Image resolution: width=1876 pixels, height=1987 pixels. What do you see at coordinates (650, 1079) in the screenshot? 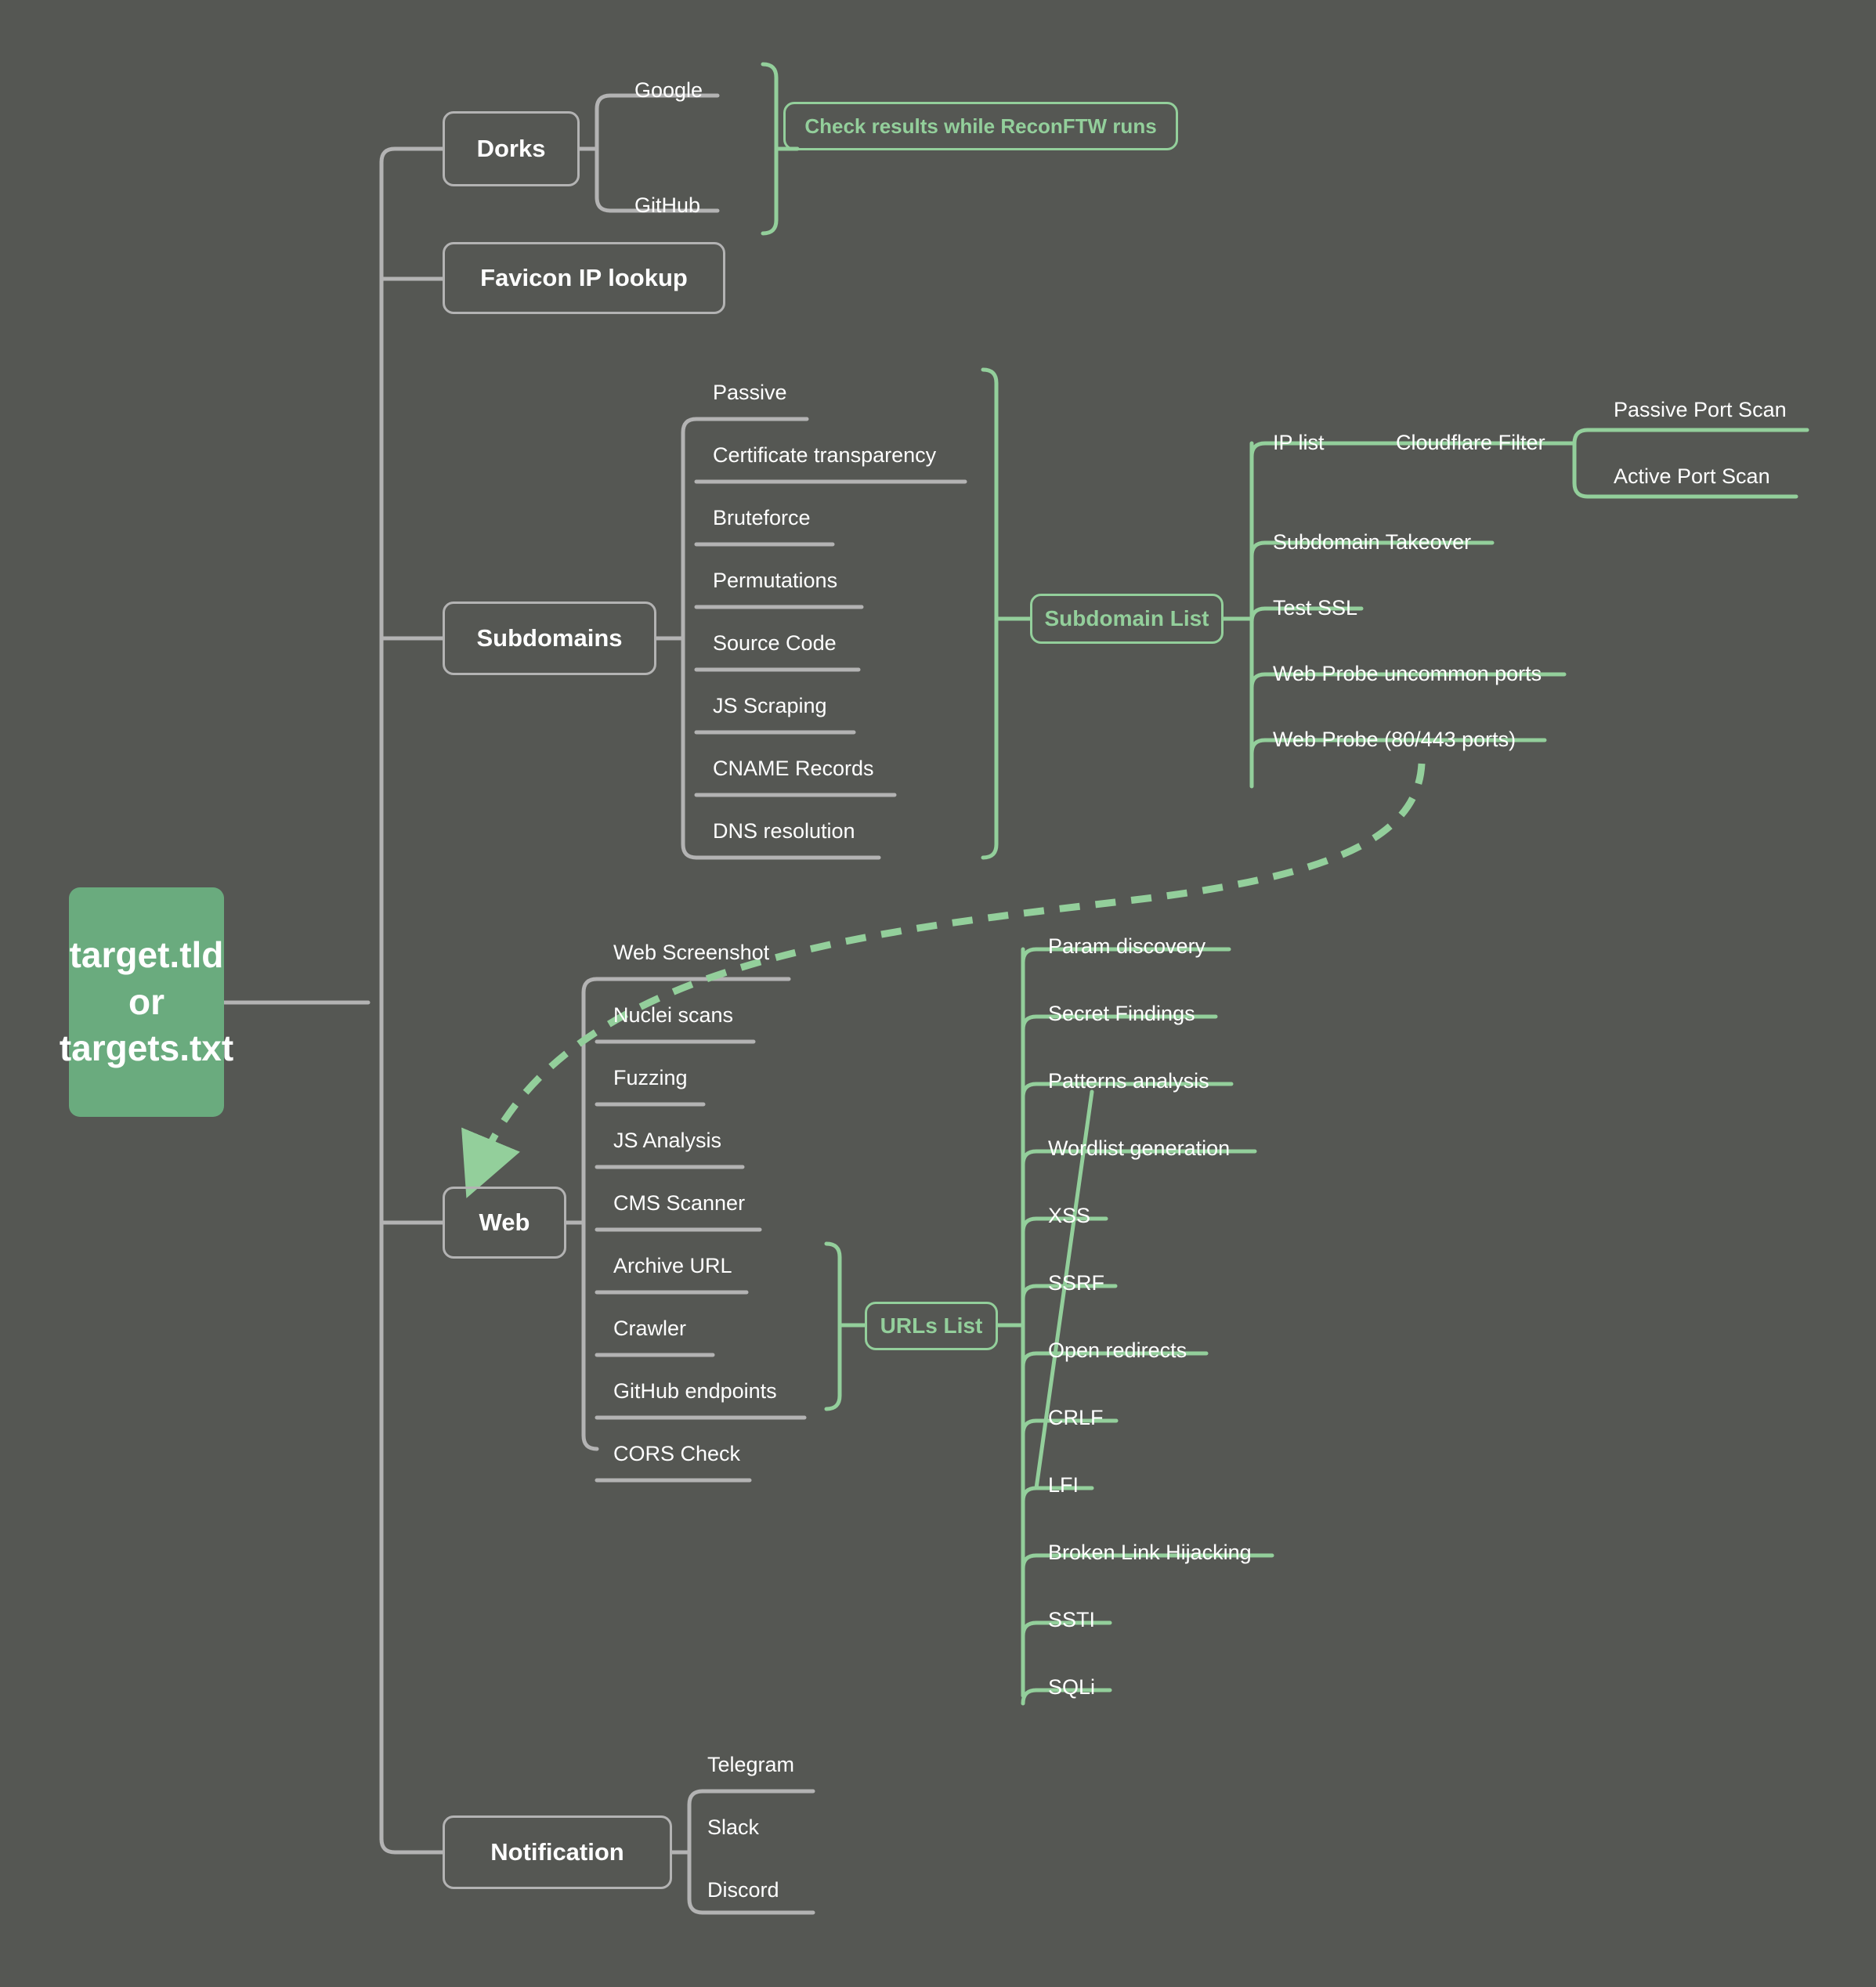
I see `leaf-web-2: Fuzzing` at bounding box center [650, 1079].